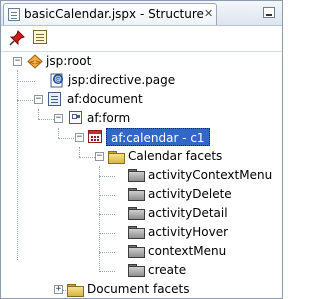  What do you see at coordinates (175, 156) in the screenshot?
I see `tree-node-label: Calendar facets` at bounding box center [175, 156].